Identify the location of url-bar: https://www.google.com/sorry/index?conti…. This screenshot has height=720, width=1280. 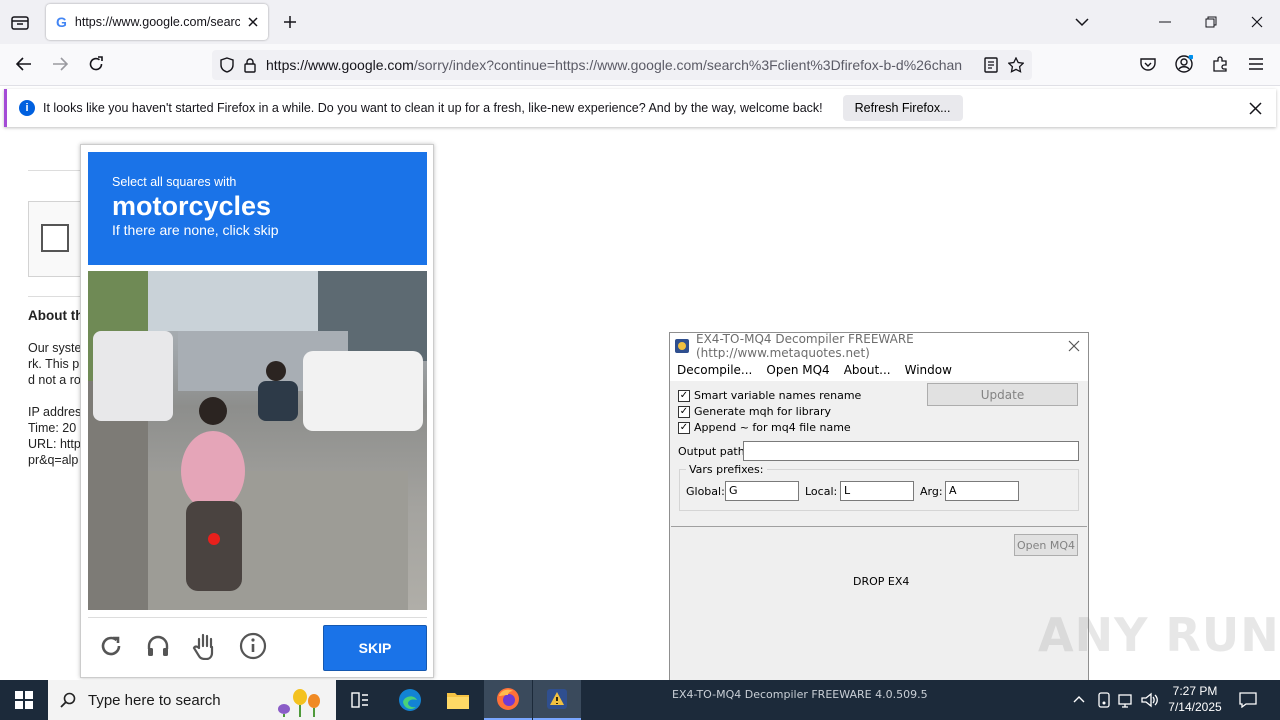
(622, 65).